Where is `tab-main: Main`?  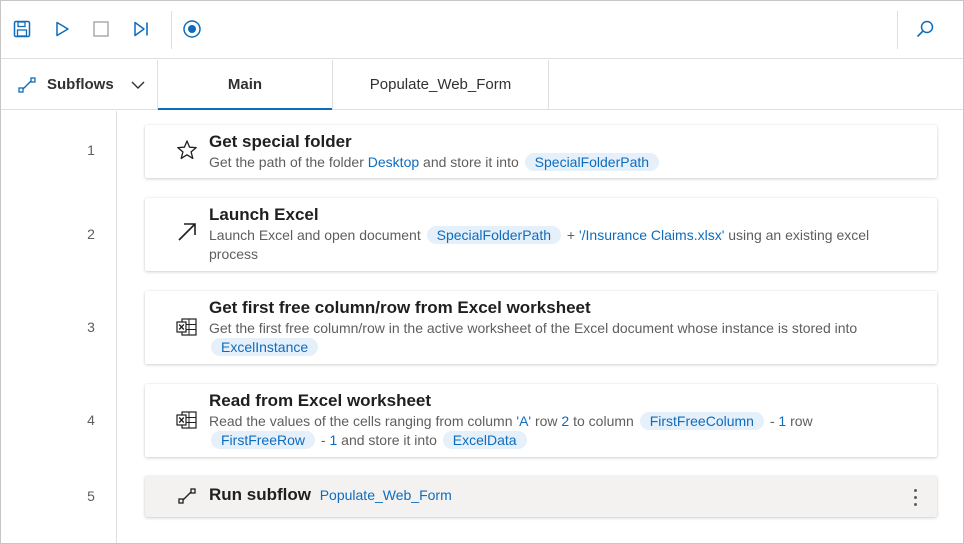 tab-main: Main is located at coordinates (244, 85).